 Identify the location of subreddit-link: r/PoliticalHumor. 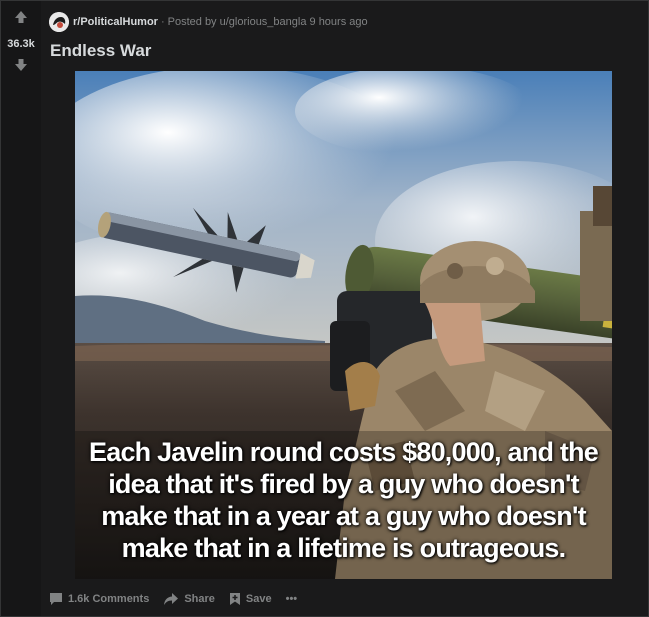
(115, 22).